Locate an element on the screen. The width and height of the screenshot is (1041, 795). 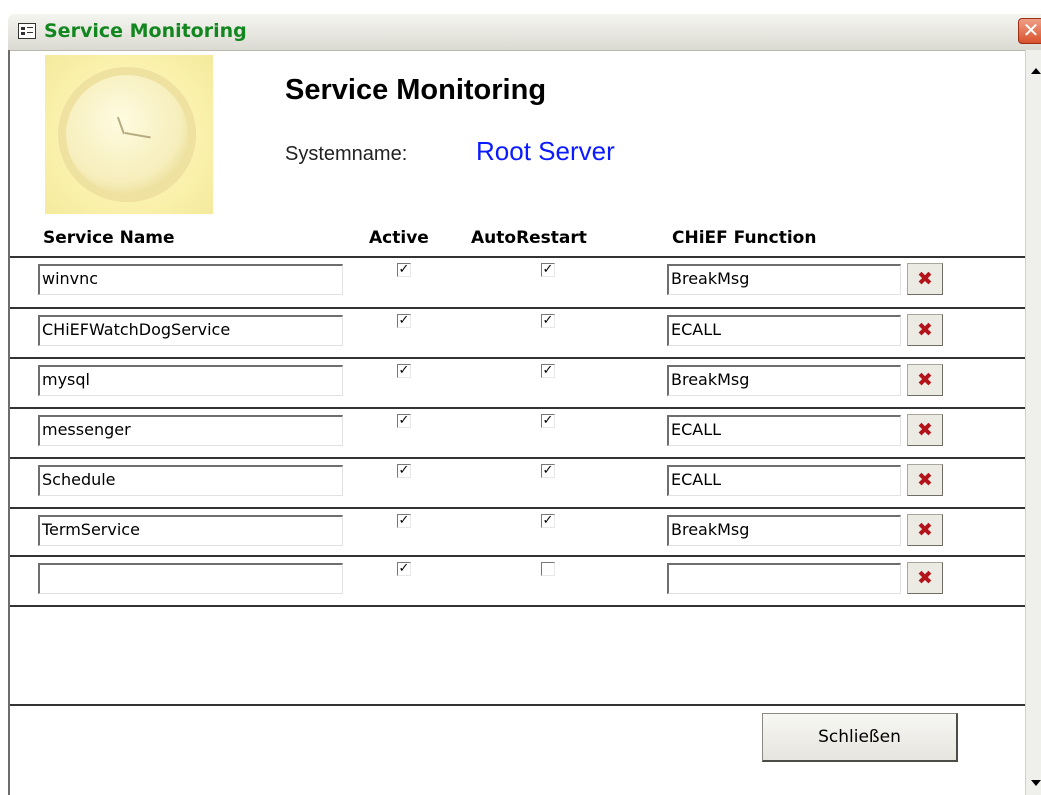
detail-bottom-divider is located at coordinates (517, 606).